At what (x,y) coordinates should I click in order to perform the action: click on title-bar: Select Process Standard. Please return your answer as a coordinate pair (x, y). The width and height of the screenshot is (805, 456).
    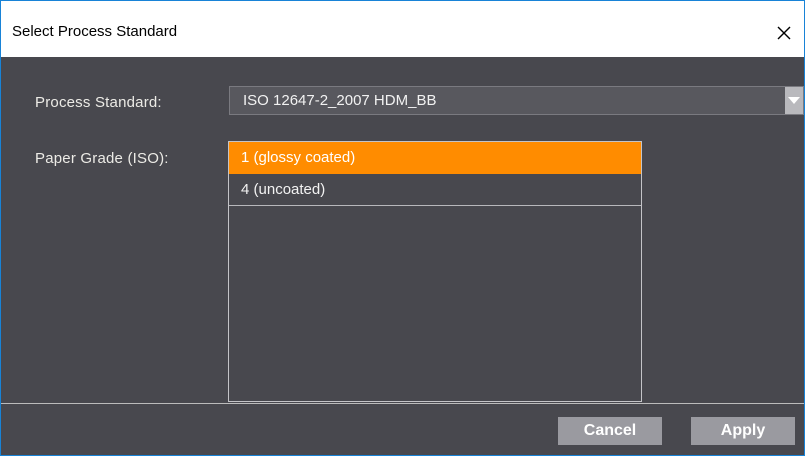
    Looking at the image, I should click on (402, 29).